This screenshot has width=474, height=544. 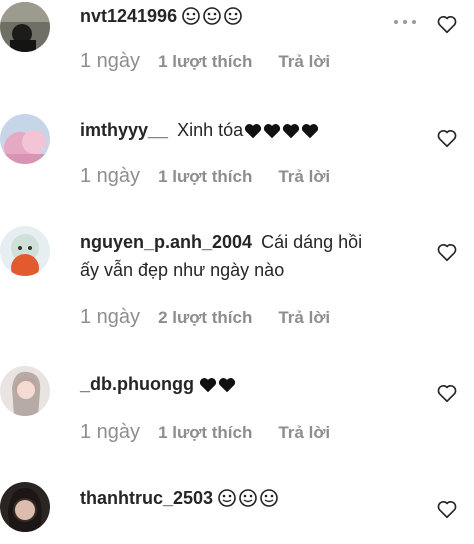 I want to click on comment-text: Xinh tóa, so click(x=210, y=130).